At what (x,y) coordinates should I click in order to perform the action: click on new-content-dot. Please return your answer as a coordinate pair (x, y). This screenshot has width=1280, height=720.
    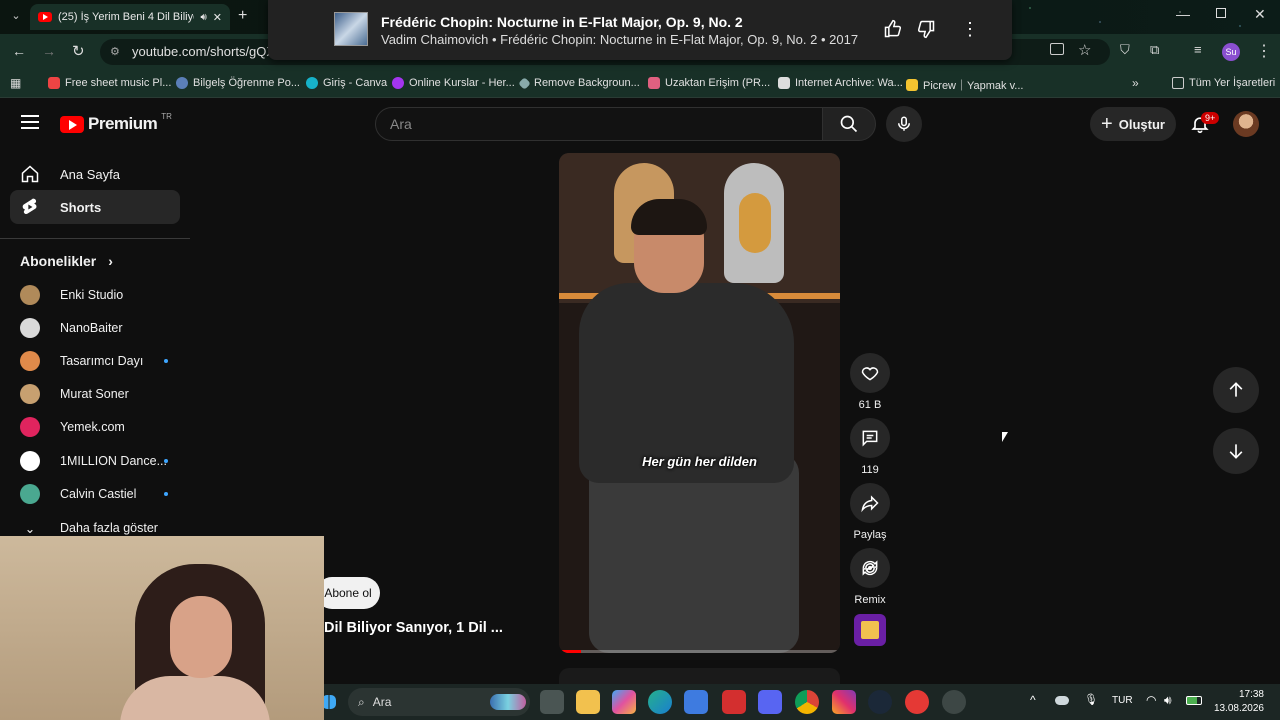
    Looking at the image, I should click on (166, 461).